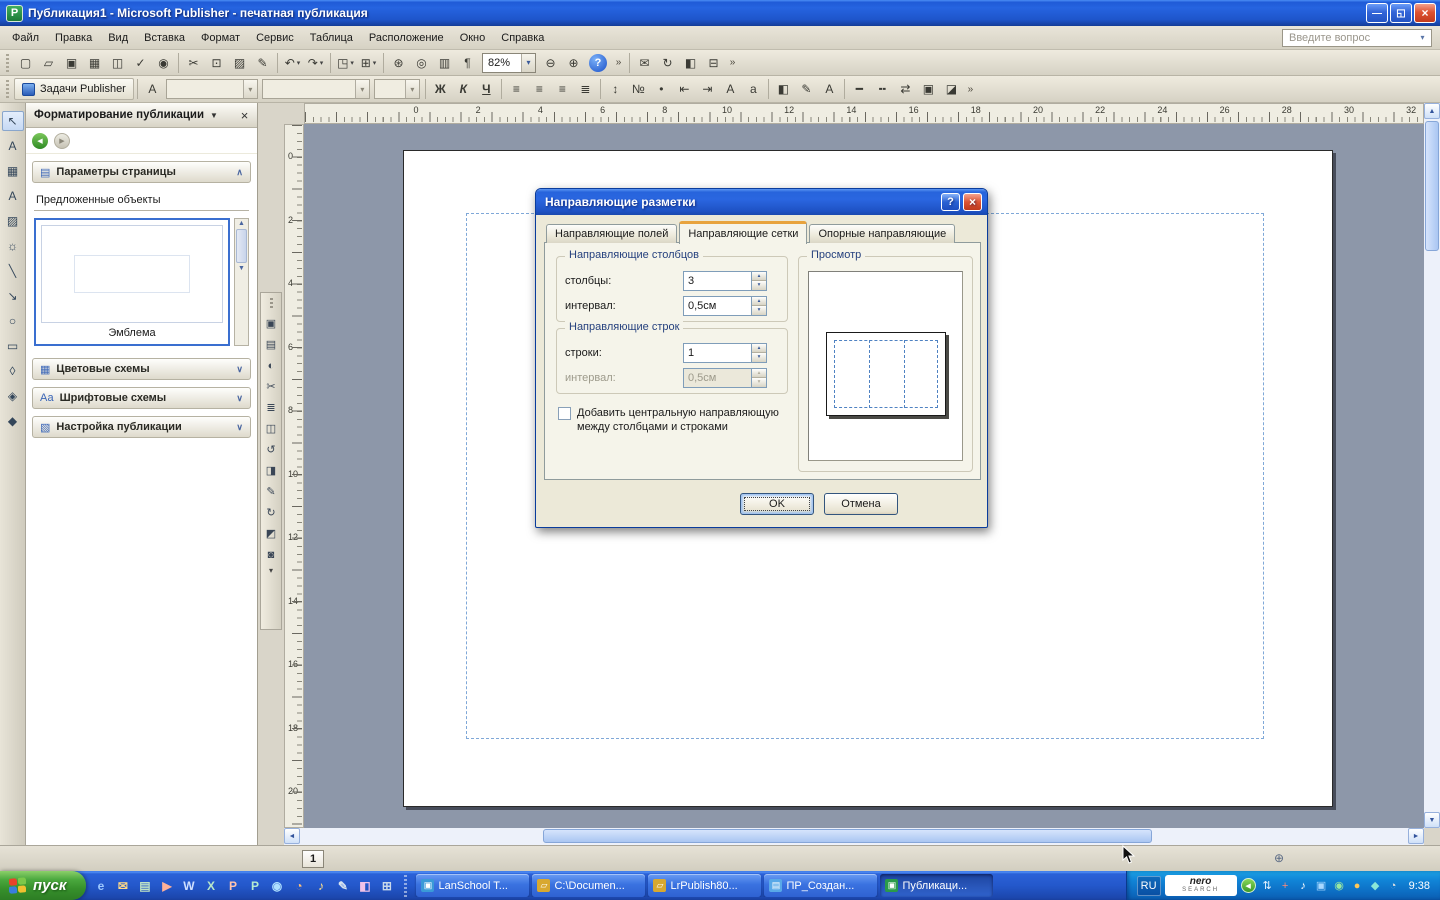 This screenshot has height=900, width=1440. I want to click on send-email-icon: ✉, so click(644, 63).